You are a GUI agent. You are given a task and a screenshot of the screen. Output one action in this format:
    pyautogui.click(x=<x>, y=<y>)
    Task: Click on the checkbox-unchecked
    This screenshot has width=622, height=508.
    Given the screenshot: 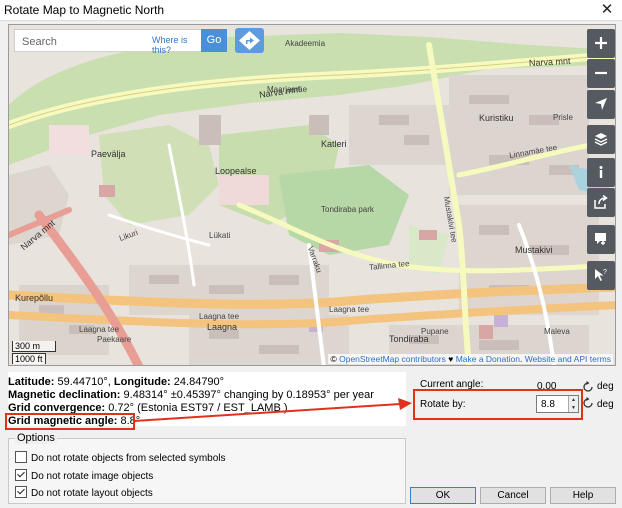 What is the action you would take?
    pyautogui.click(x=21, y=457)
    